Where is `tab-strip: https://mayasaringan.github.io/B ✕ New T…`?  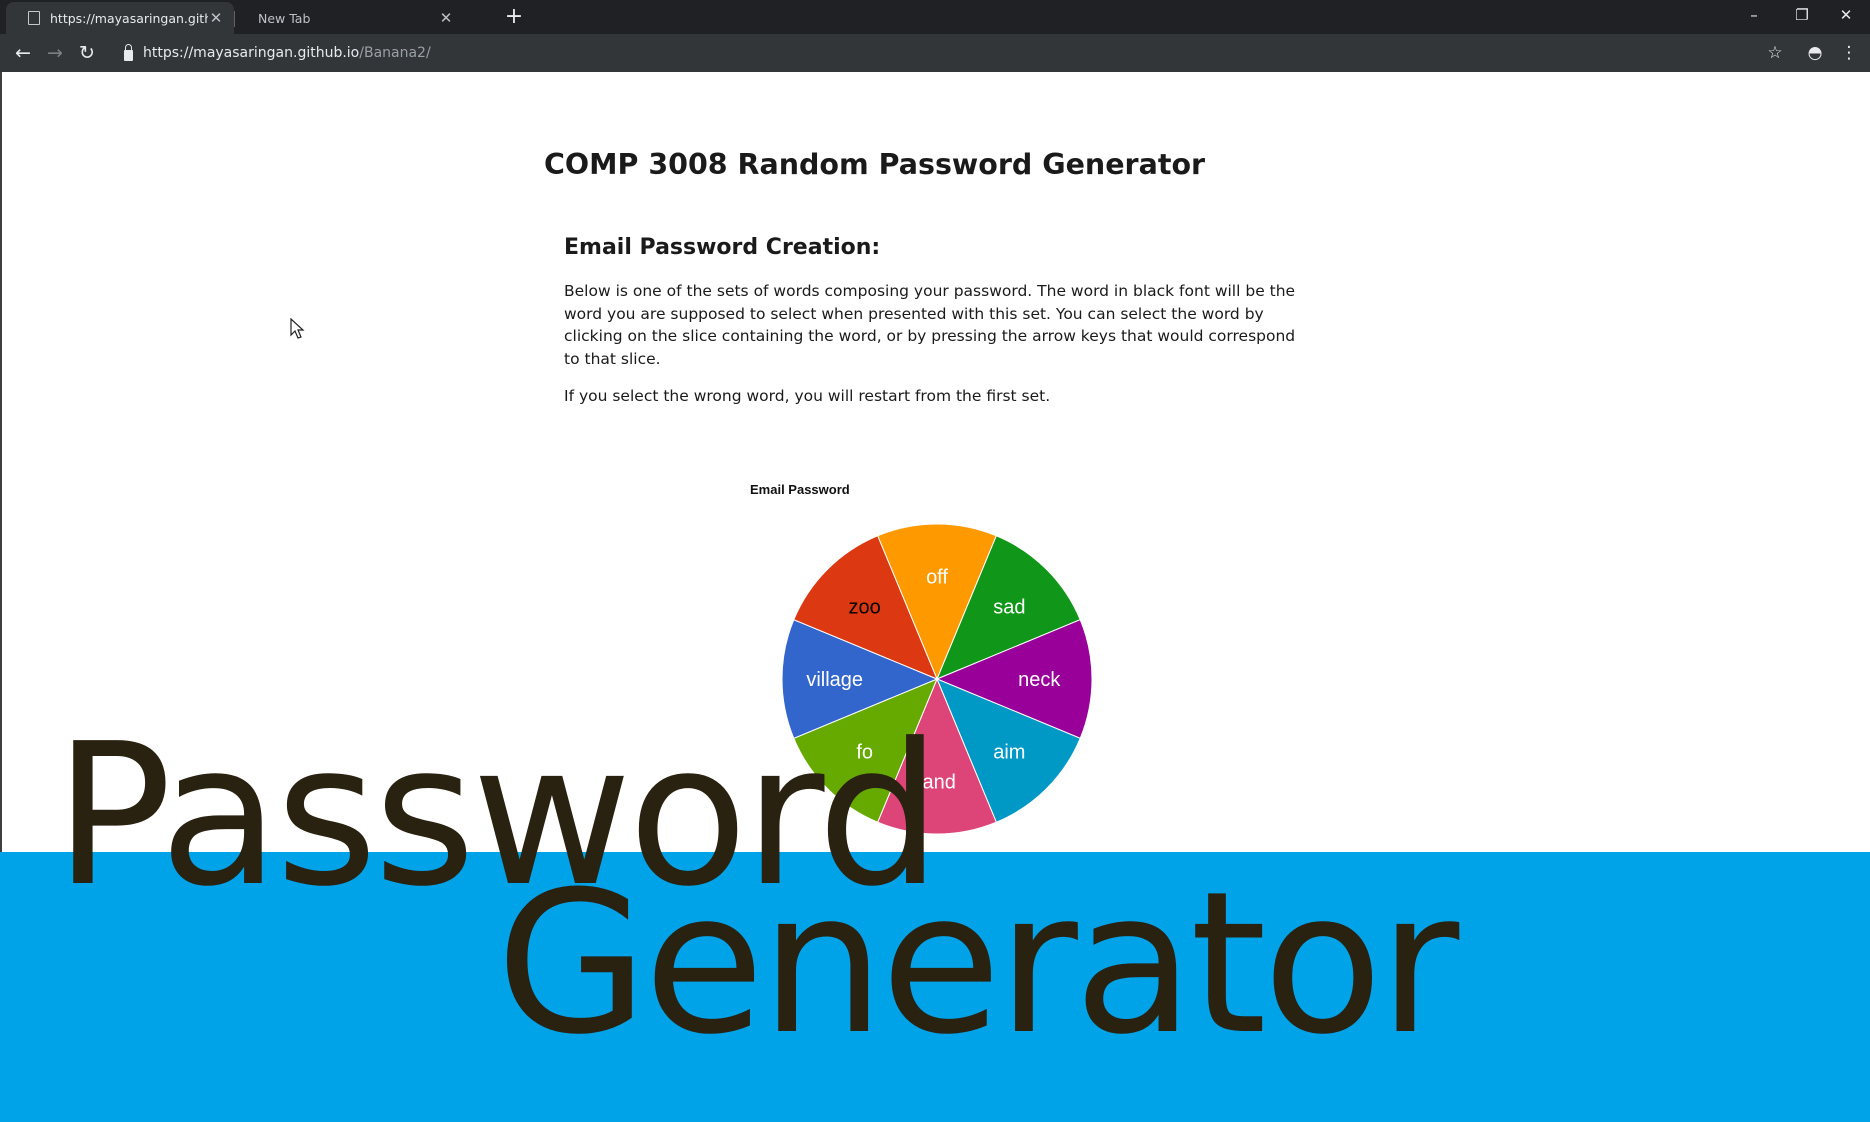
tab-strip: https://mayasaringan.github.io/B ✕ New T… is located at coordinates (935, 17).